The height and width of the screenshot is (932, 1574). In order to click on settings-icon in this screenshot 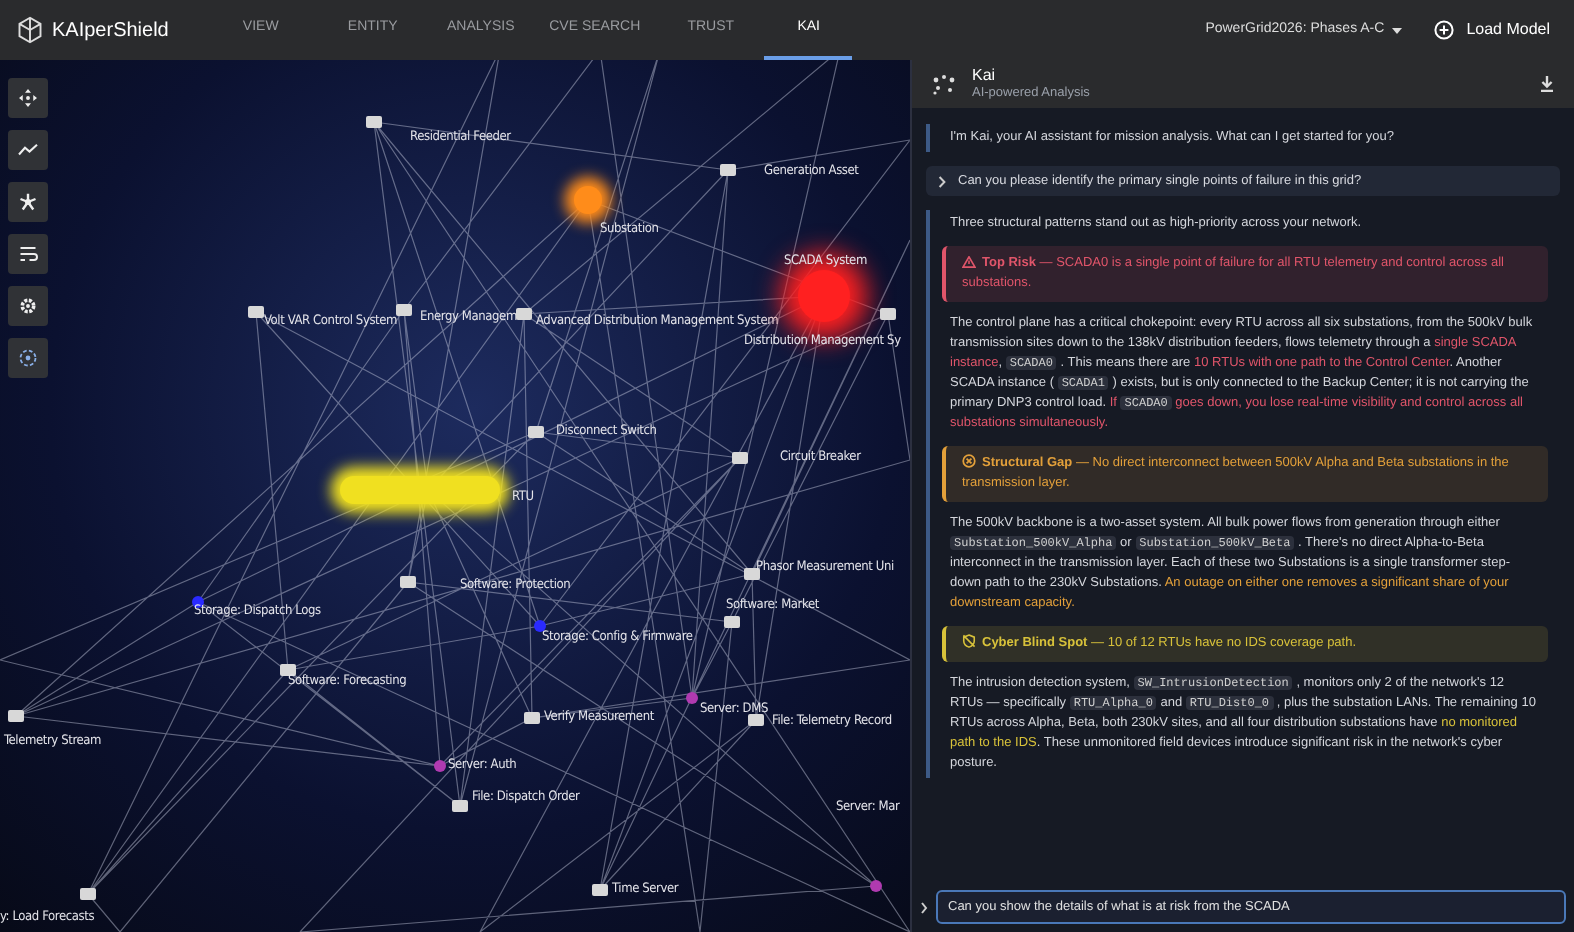, I will do `click(28, 306)`.